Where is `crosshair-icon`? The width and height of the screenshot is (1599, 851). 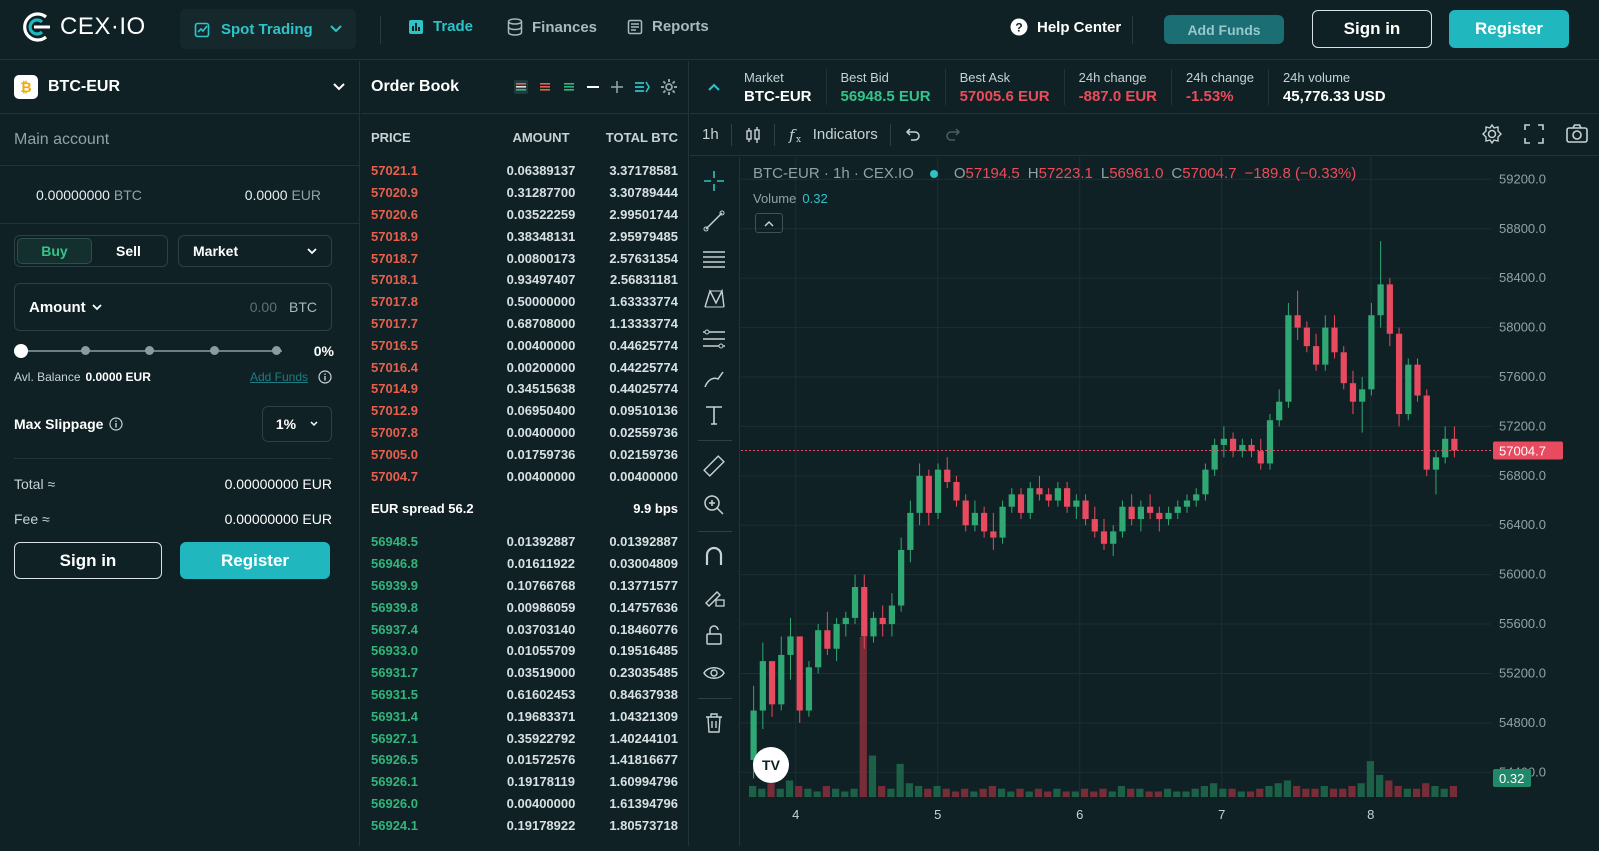 crosshair-icon is located at coordinates (714, 181).